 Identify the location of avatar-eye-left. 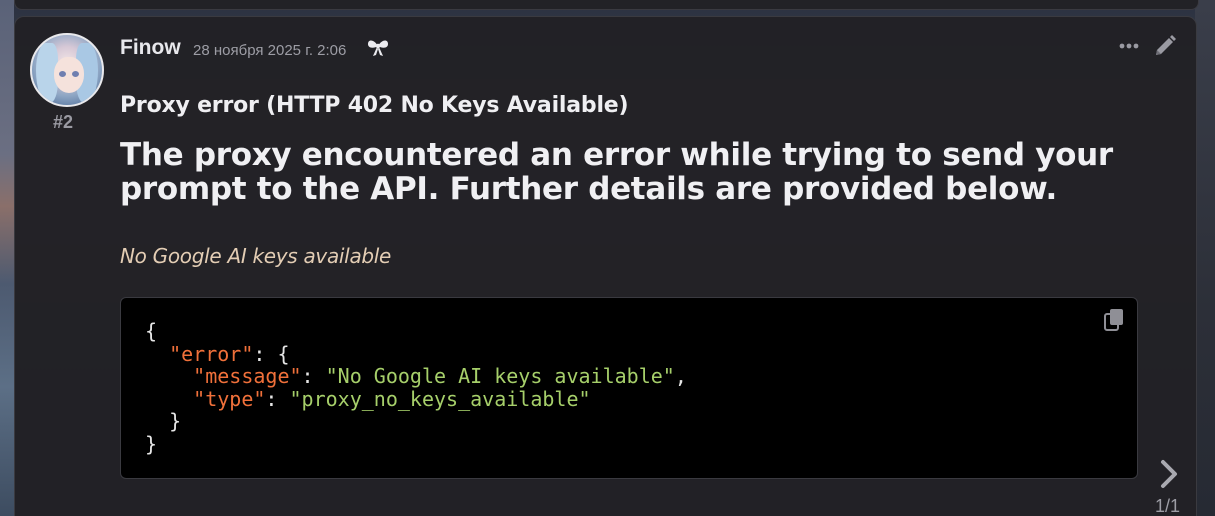
(62, 74).